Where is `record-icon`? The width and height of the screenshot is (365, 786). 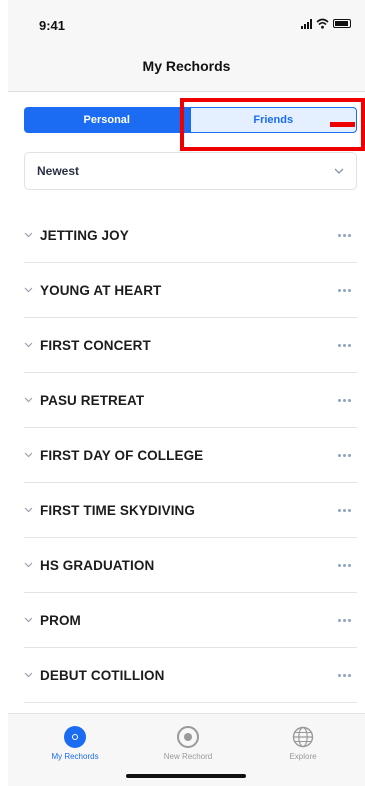
record-icon is located at coordinates (188, 737).